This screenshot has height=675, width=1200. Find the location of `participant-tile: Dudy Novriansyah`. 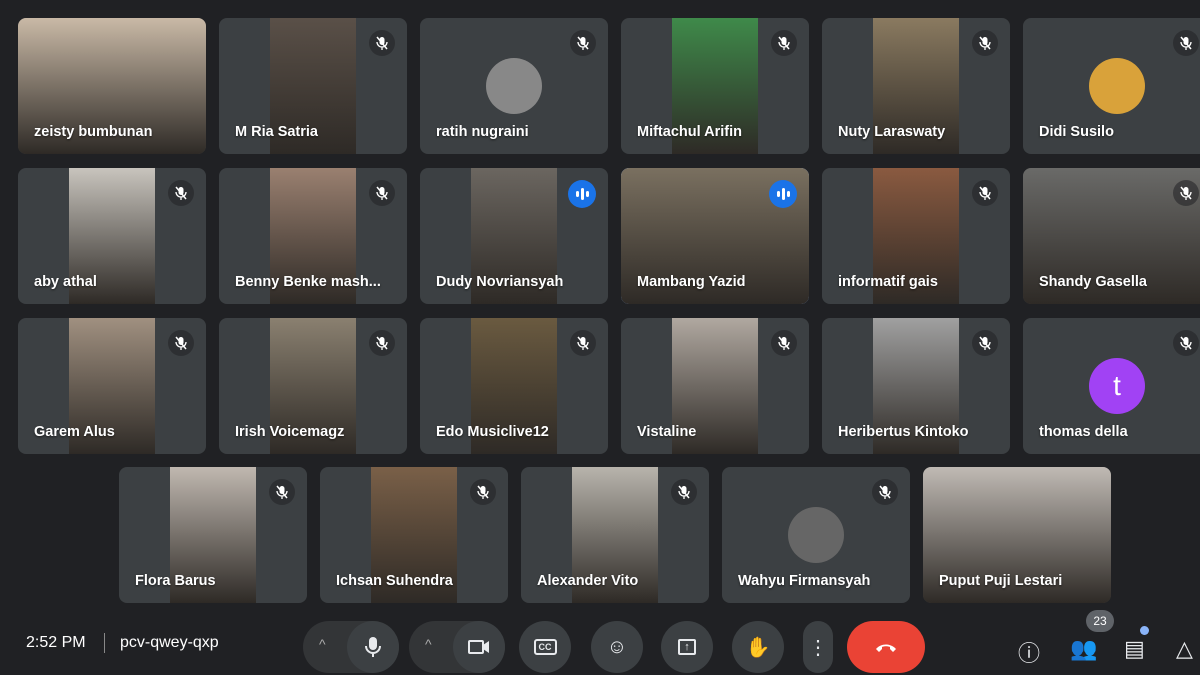

participant-tile: Dudy Novriansyah is located at coordinates (514, 236).